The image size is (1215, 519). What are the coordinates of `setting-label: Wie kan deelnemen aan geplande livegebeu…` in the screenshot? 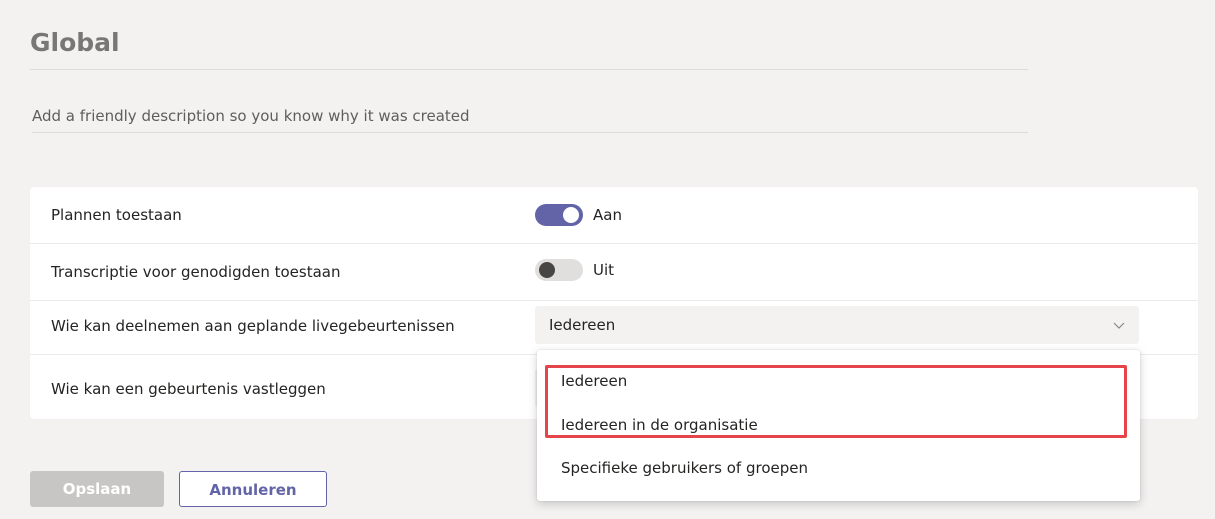 It's located at (253, 326).